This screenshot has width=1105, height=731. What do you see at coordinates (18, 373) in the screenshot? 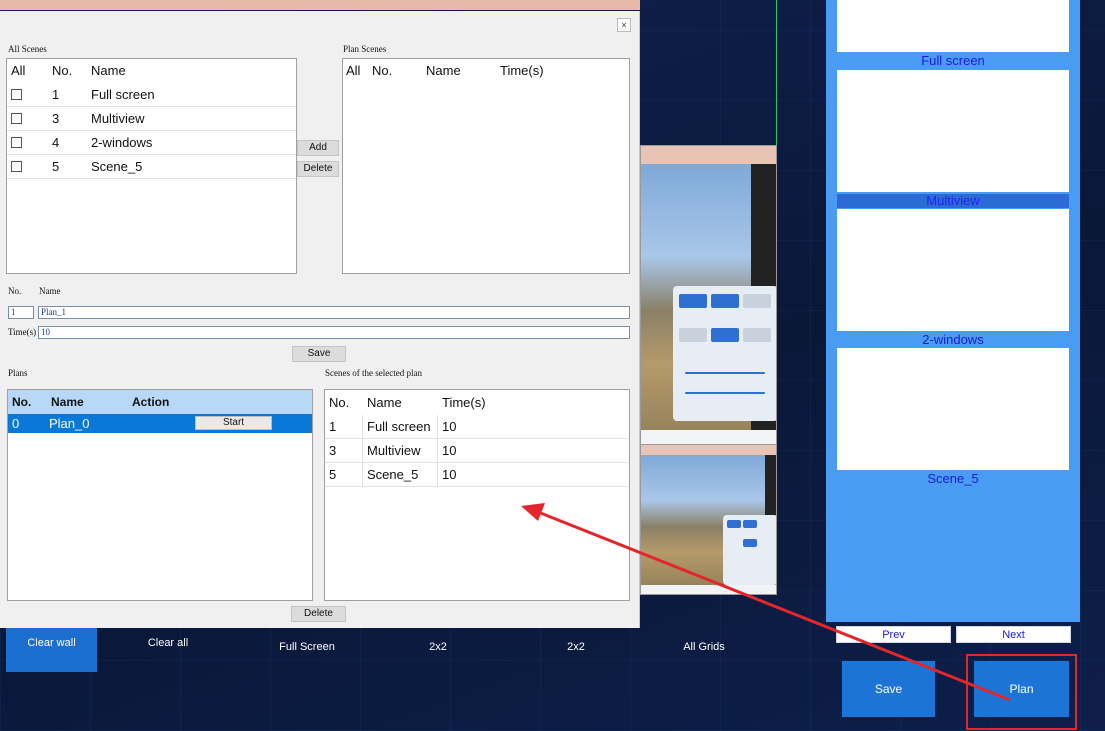
I see `plans-title: Plans` at bounding box center [18, 373].